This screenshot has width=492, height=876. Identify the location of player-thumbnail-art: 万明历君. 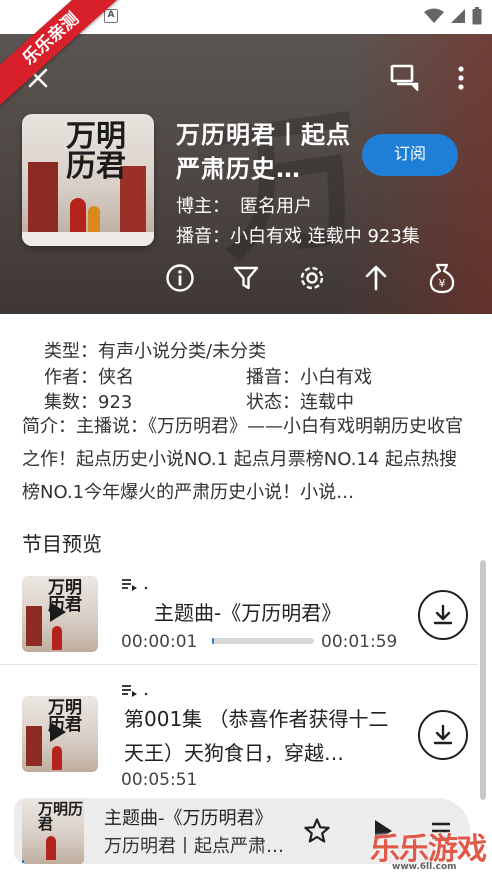
(61, 816).